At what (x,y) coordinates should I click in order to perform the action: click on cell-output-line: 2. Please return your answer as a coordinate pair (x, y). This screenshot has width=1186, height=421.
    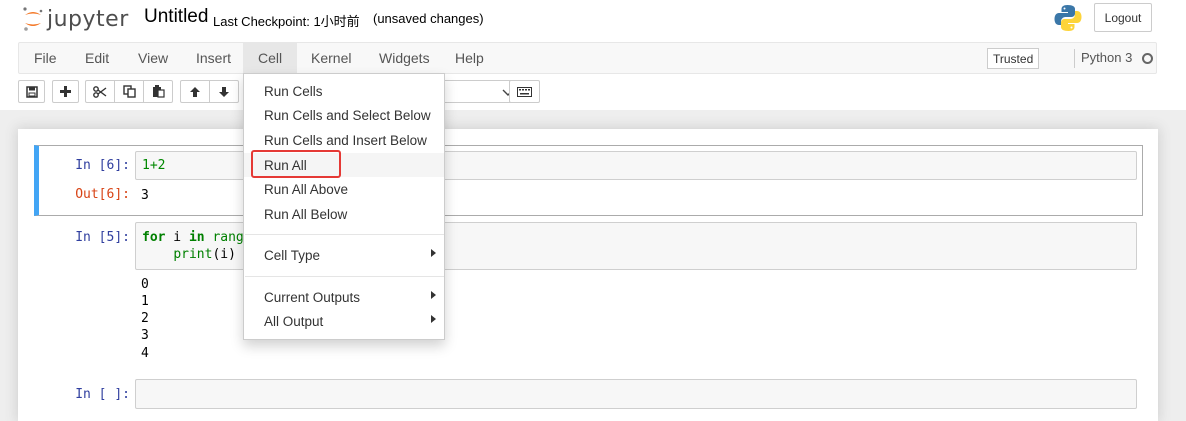
    Looking at the image, I should click on (145, 318).